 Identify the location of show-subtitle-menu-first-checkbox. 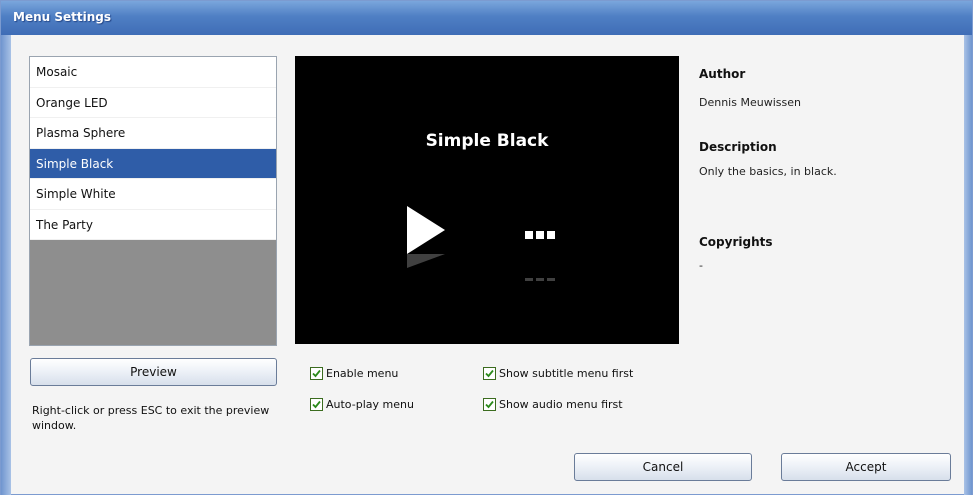
(489, 373).